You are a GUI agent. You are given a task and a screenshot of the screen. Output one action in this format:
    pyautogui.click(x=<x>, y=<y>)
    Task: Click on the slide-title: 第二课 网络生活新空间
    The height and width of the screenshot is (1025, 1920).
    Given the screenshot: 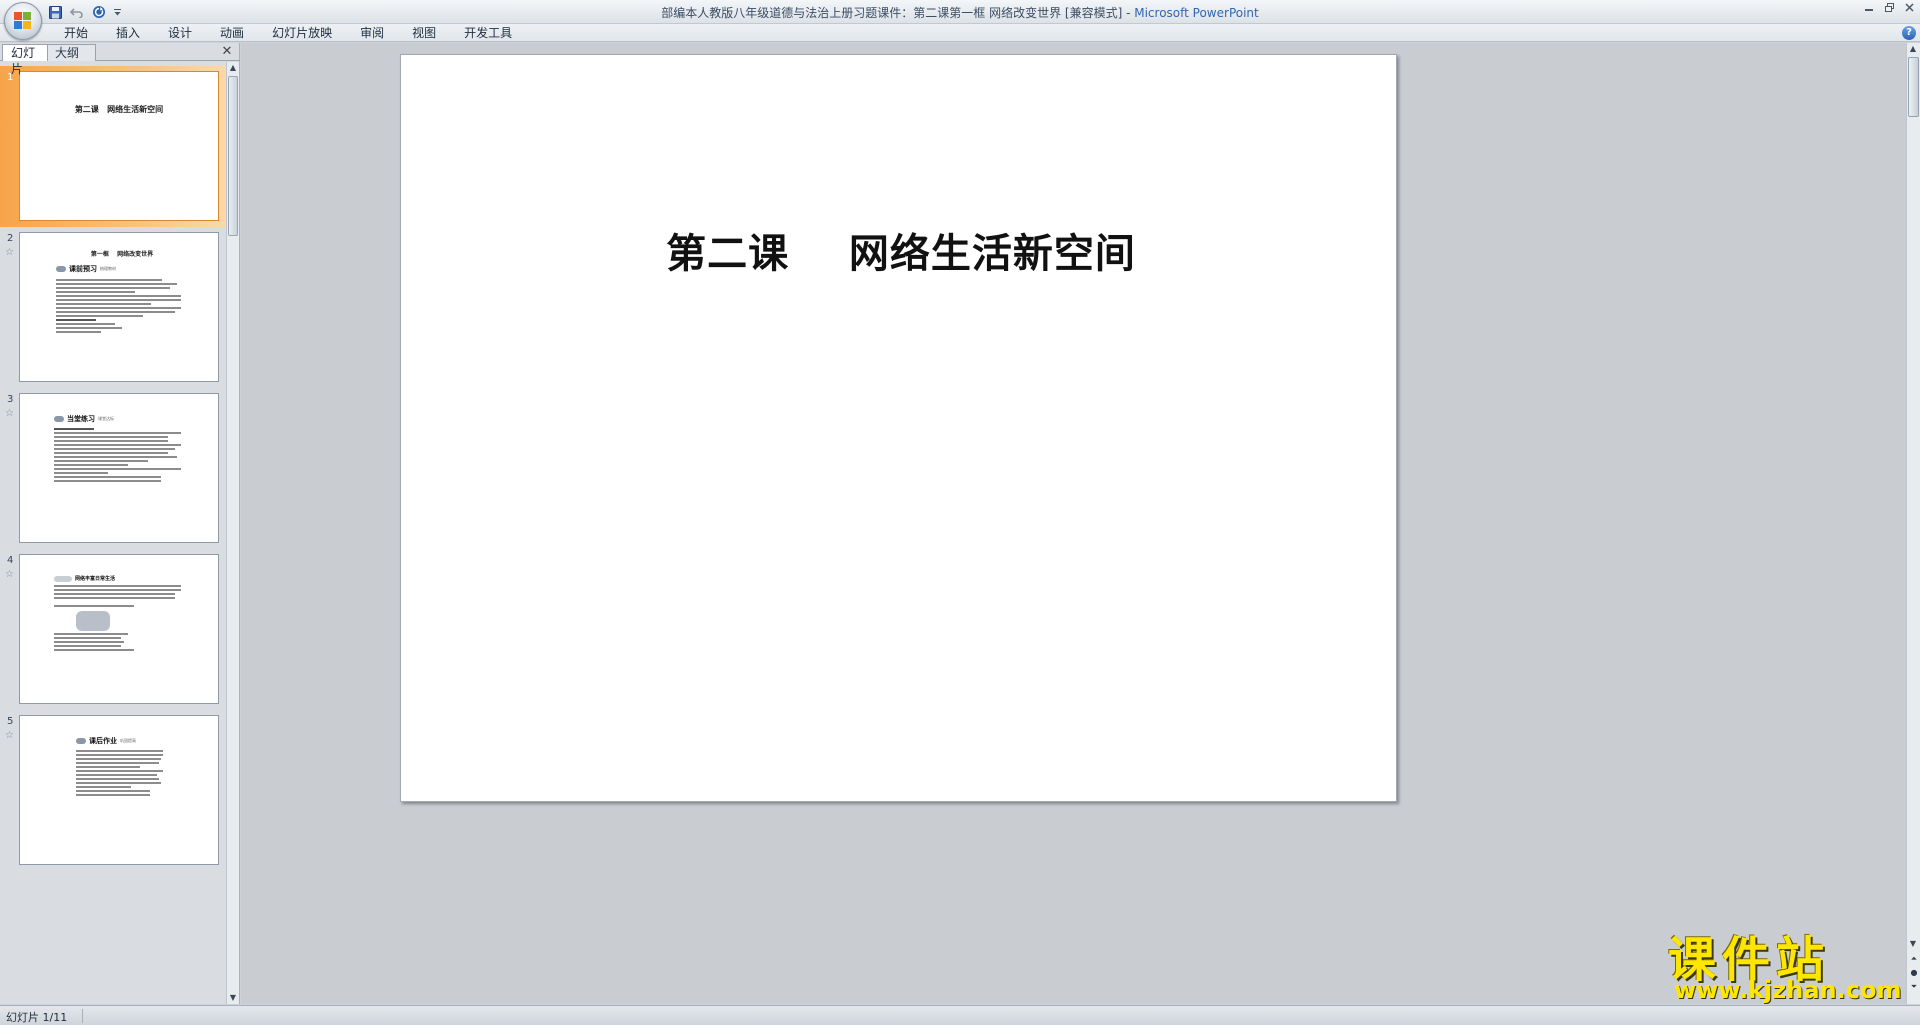 What is the action you would take?
    pyautogui.click(x=899, y=250)
    